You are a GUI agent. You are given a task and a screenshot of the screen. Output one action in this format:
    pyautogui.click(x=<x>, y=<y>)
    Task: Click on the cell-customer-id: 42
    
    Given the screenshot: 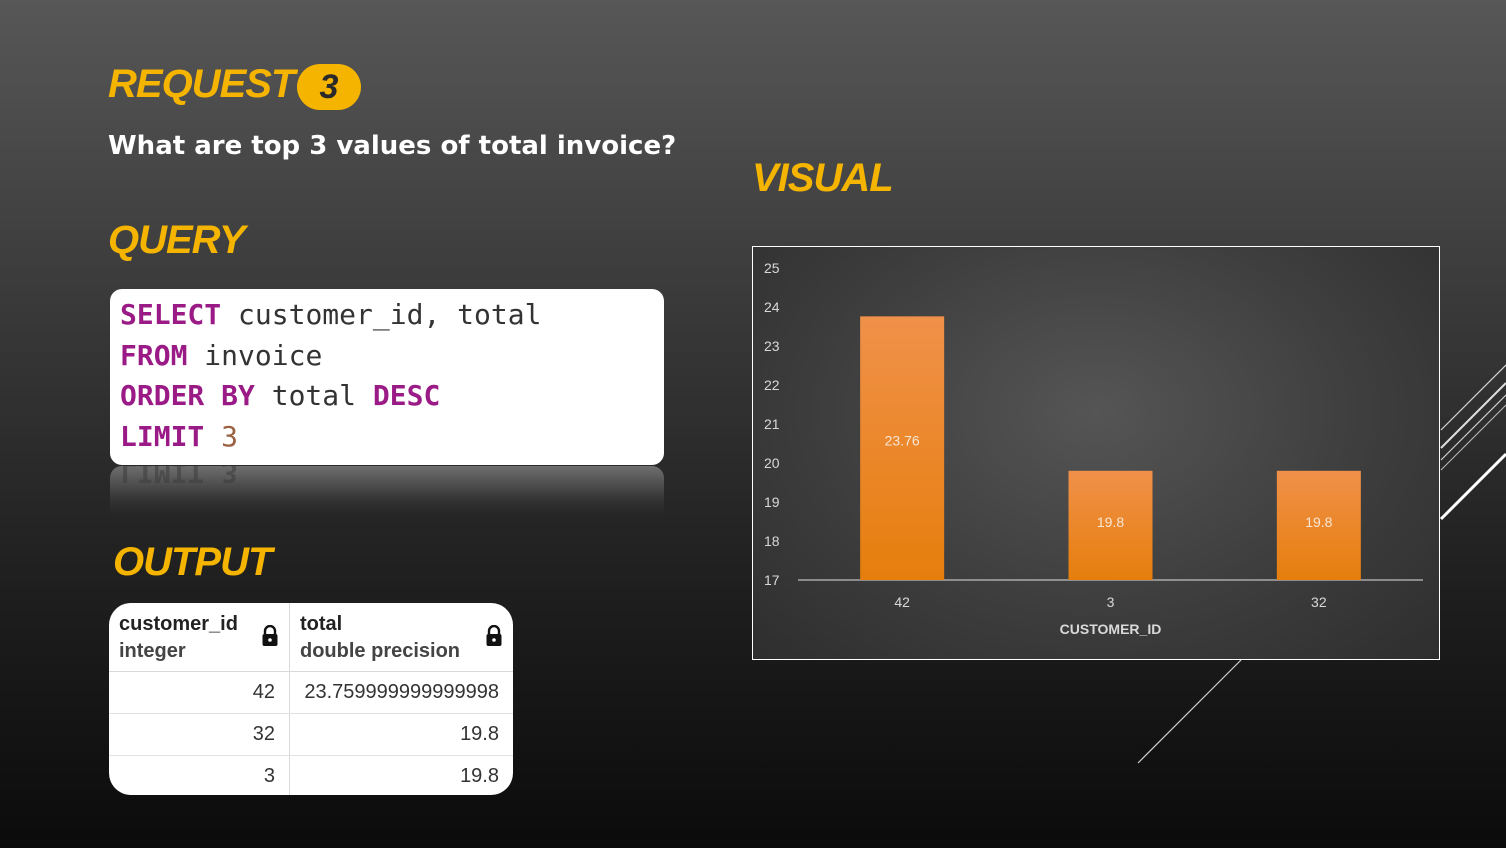 What is the action you would take?
    pyautogui.click(x=199, y=692)
    